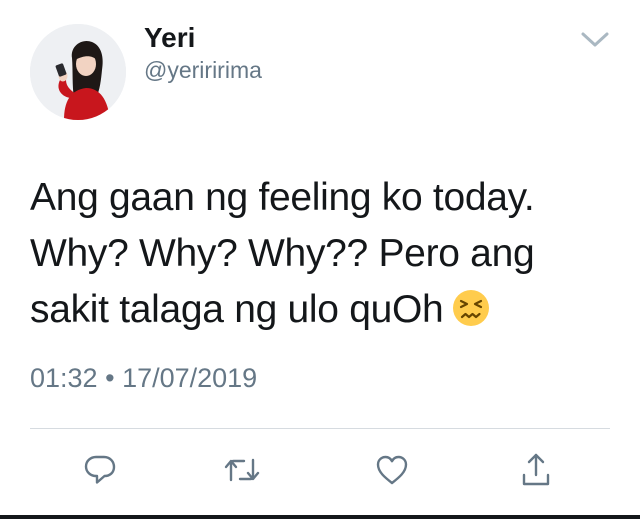  What do you see at coordinates (282, 253) in the screenshot?
I see `tweet-line: Why? Why? Why?? Pero ang` at bounding box center [282, 253].